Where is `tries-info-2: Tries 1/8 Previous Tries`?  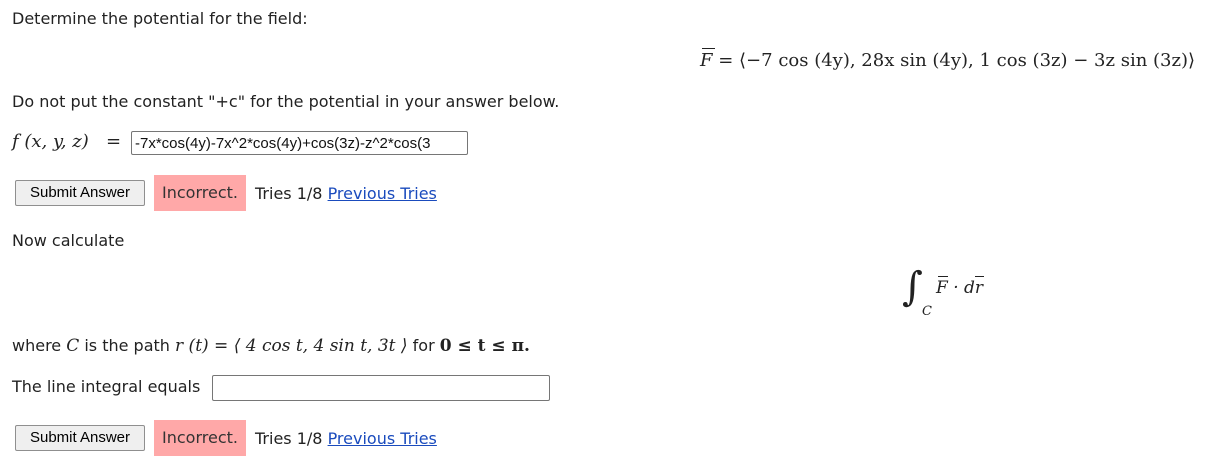 tries-info-2: Tries 1/8 Previous Tries is located at coordinates (346, 438).